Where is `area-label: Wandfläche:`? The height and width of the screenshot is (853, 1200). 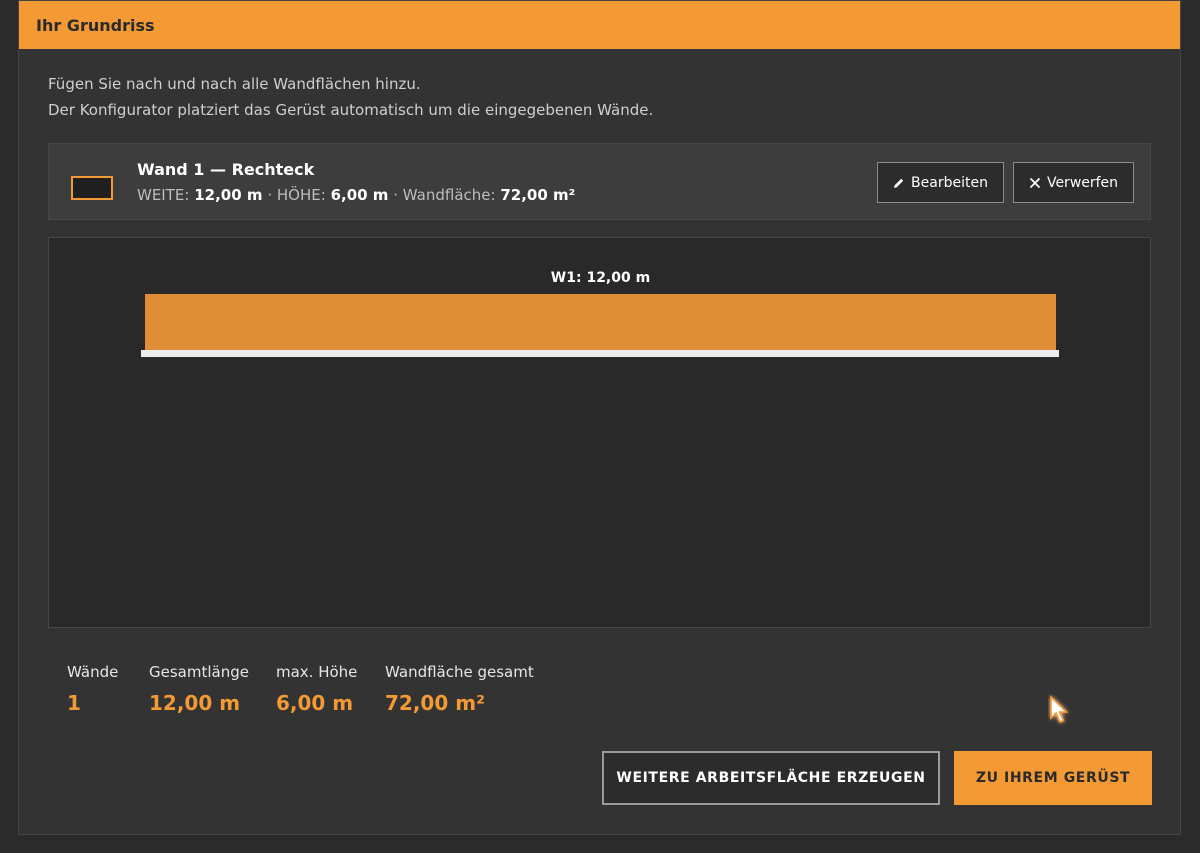
area-label: Wandfläche: is located at coordinates (449, 195).